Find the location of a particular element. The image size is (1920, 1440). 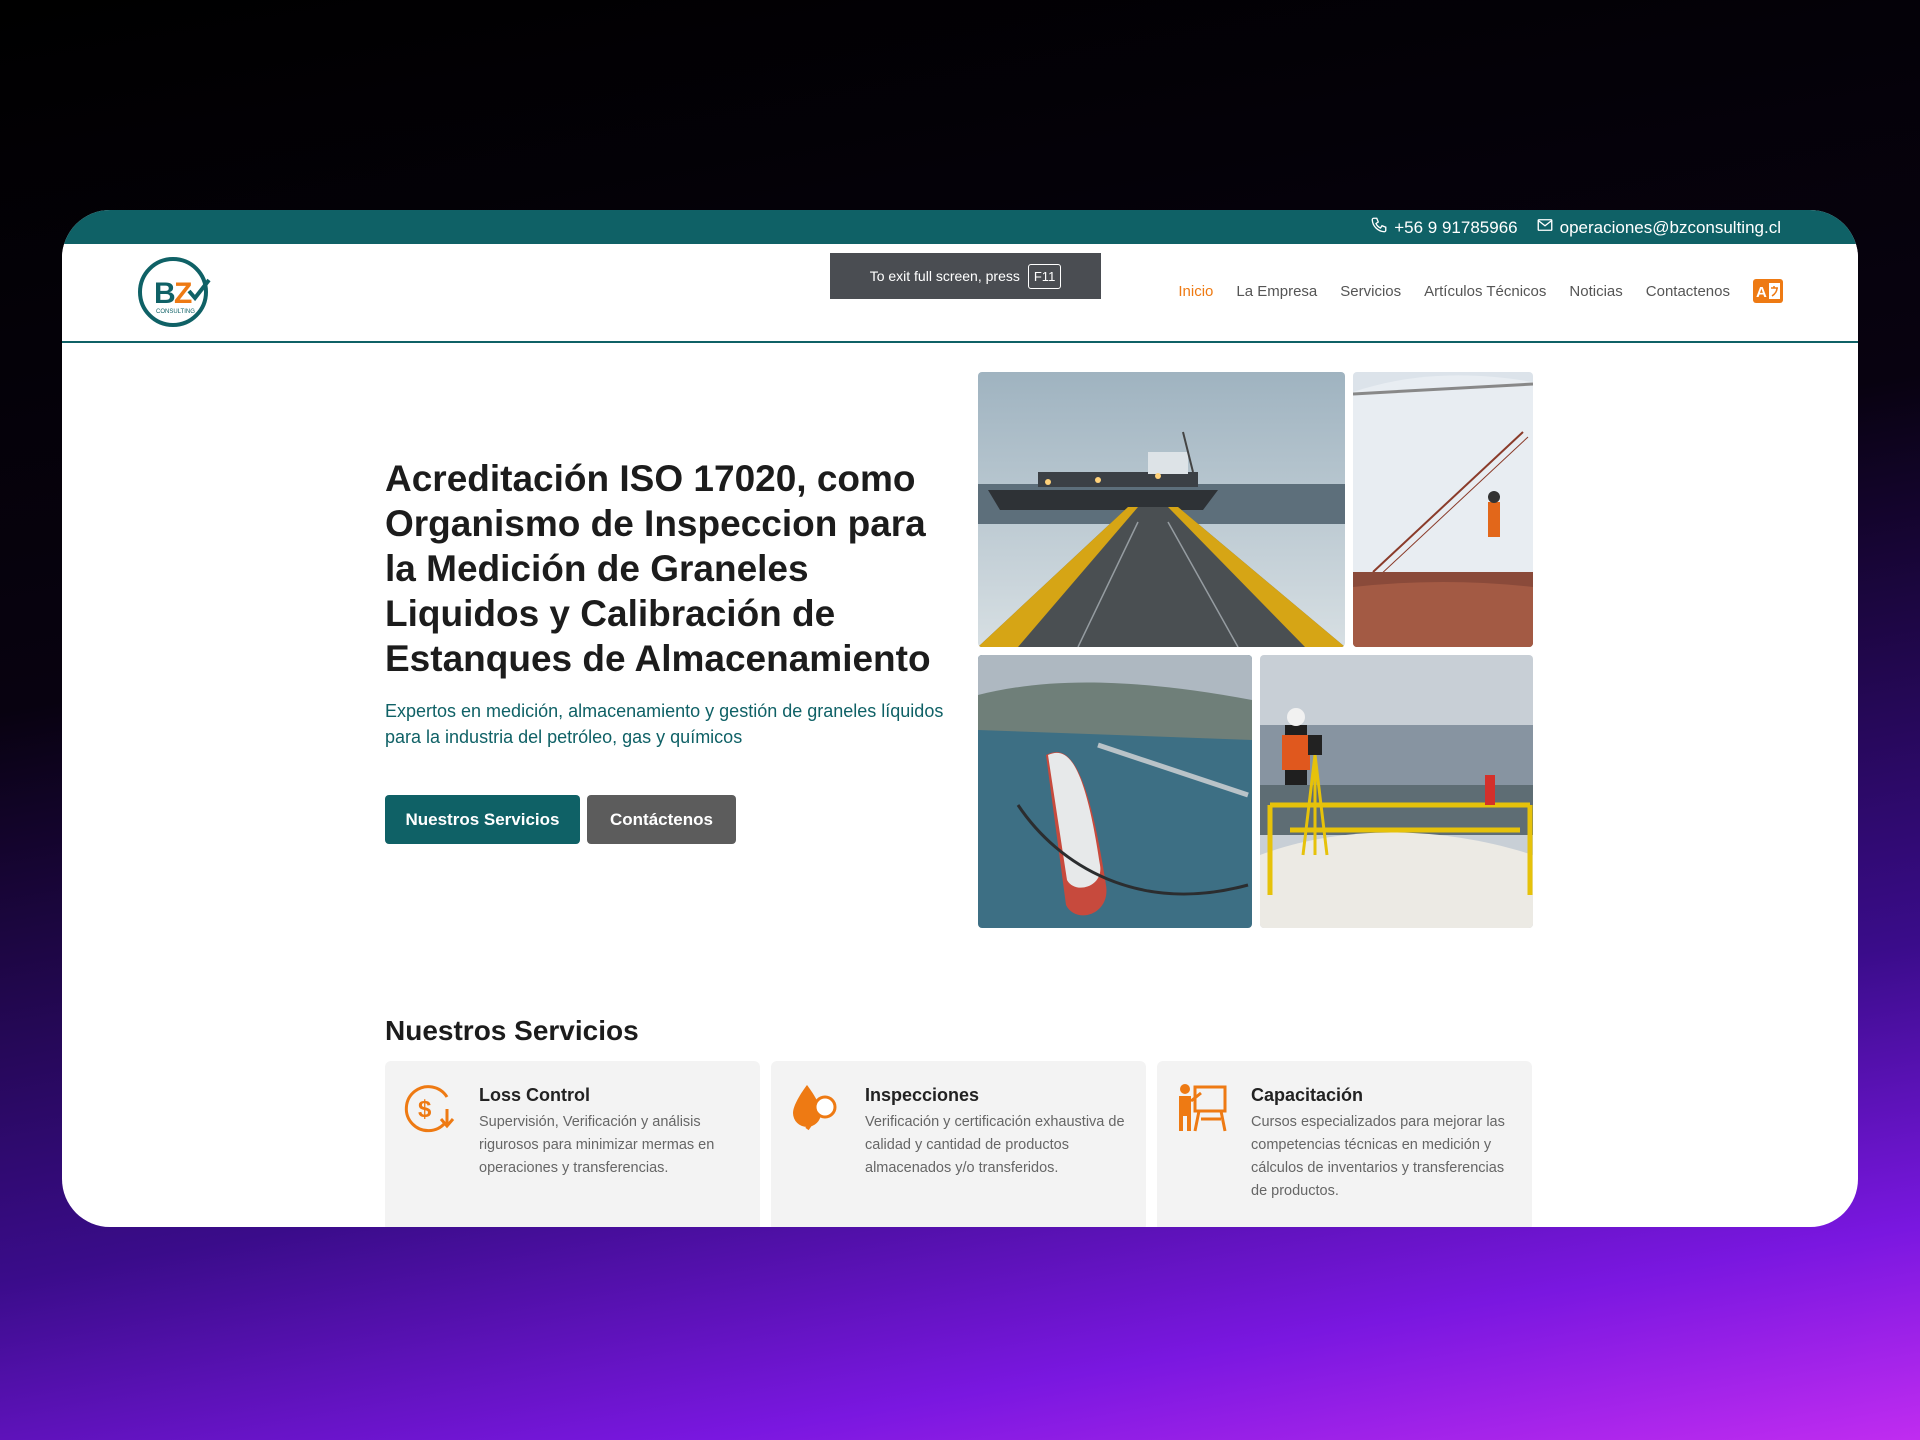

nav-noticias: Noticias is located at coordinates (1595, 291).